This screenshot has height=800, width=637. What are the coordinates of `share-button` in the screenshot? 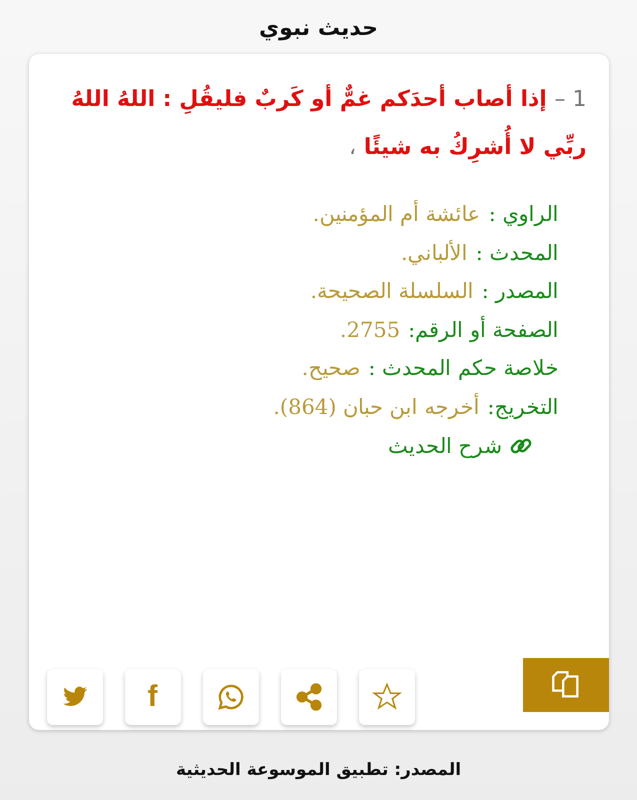 It's located at (308, 697).